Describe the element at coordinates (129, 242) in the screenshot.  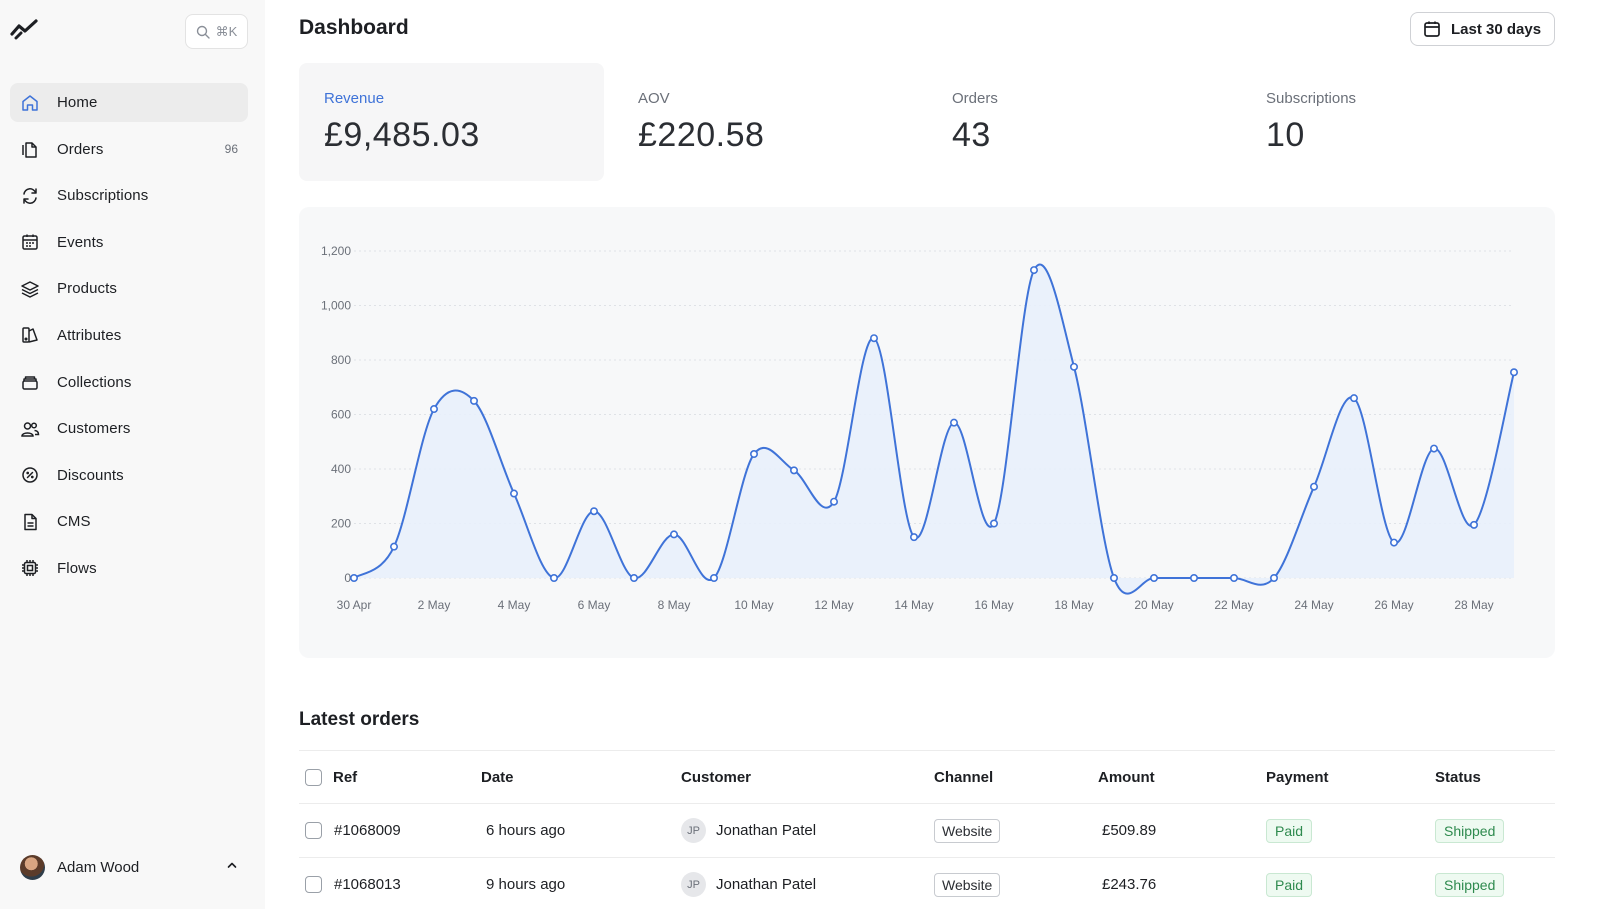
I see `sidebar-item-events: Events` at that location.